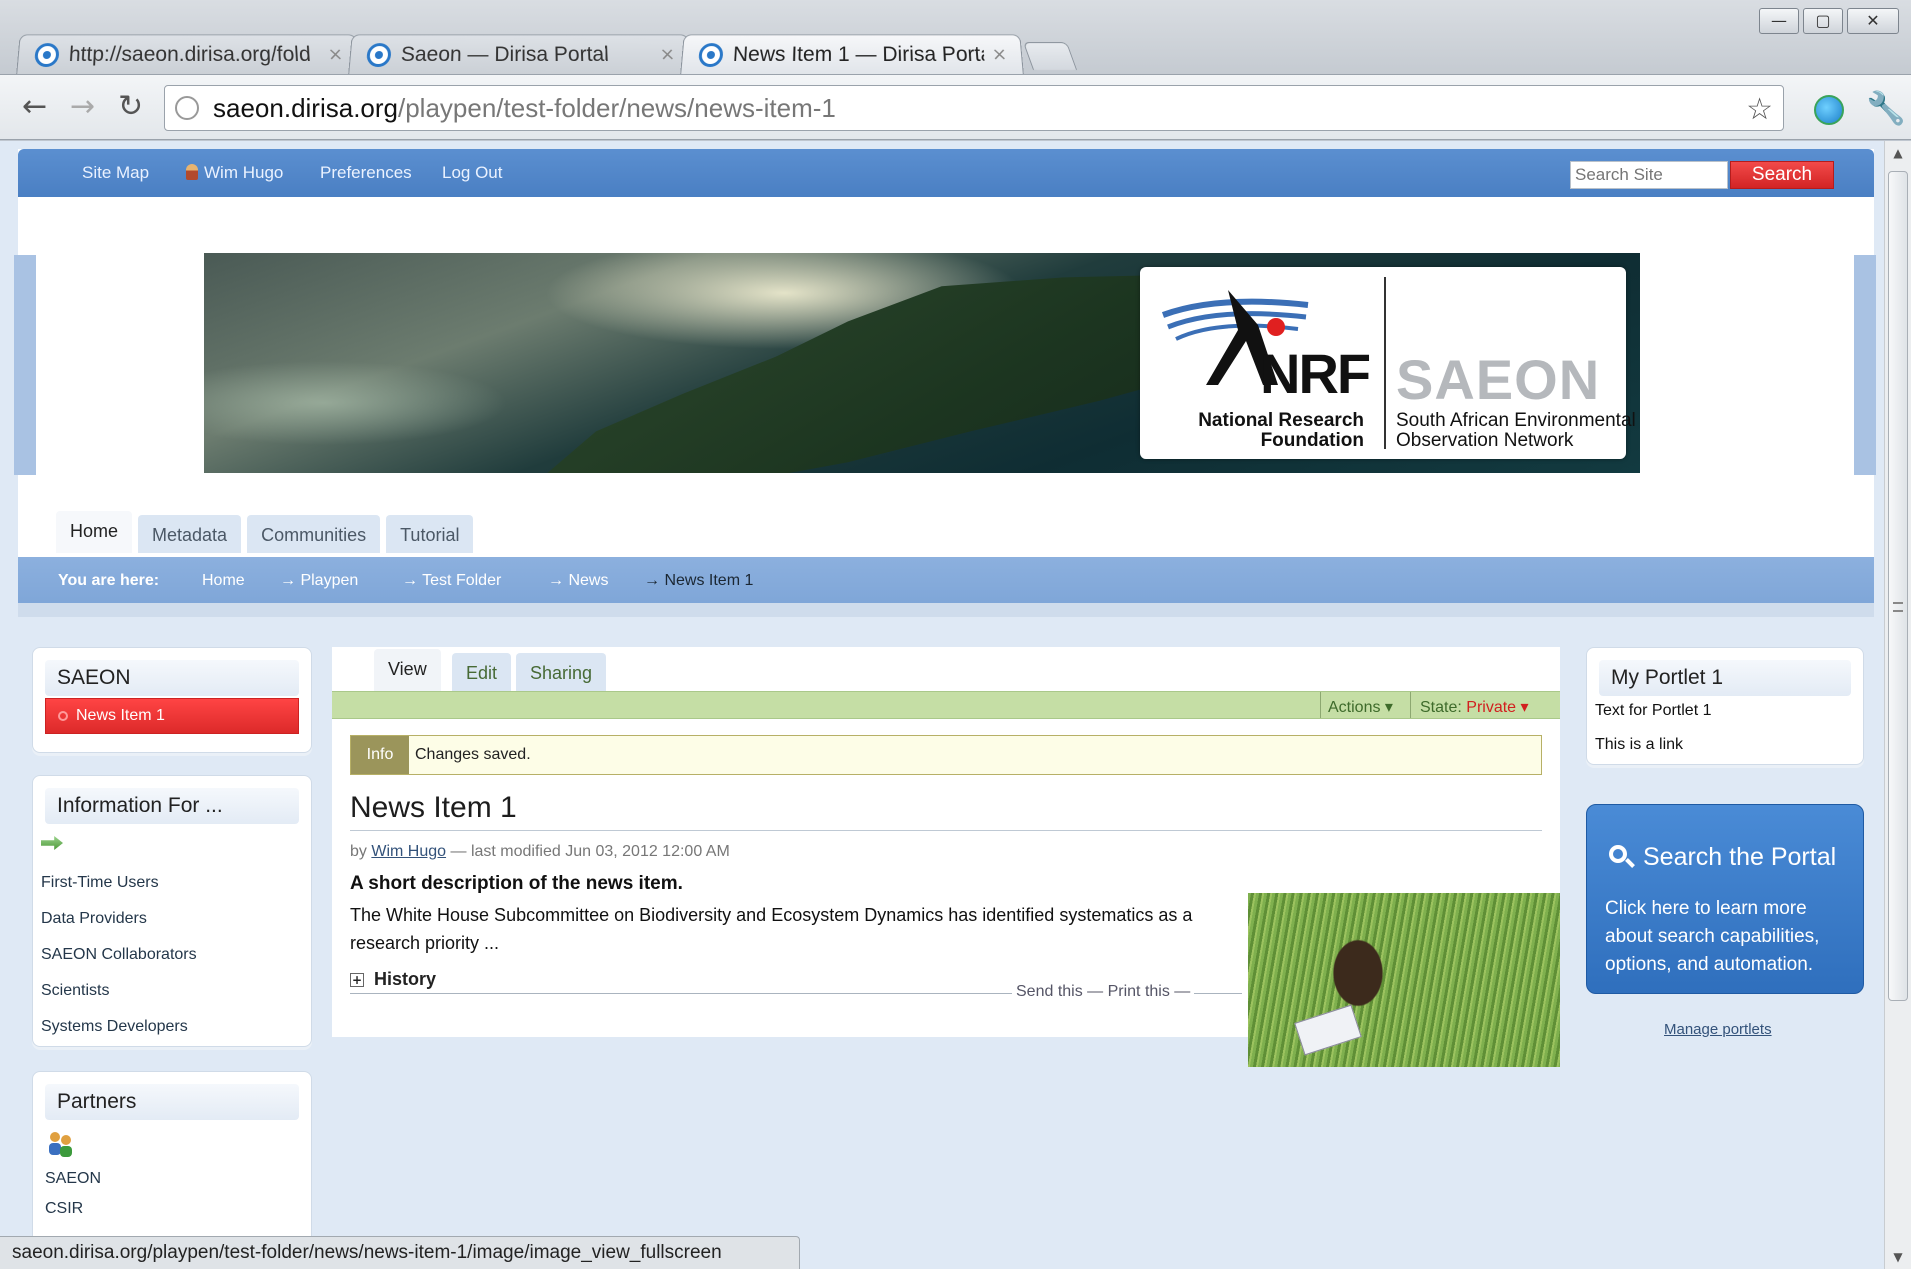  Describe the element at coordinates (1718, 1029) in the screenshot. I see `manage-portlets-link: Manage portlets` at that location.